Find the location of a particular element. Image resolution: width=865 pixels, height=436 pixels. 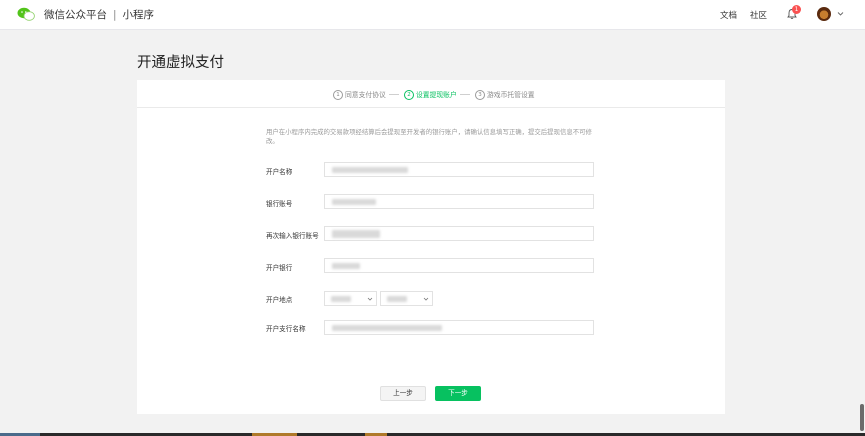

scrollbar is located at coordinates (862, 417).